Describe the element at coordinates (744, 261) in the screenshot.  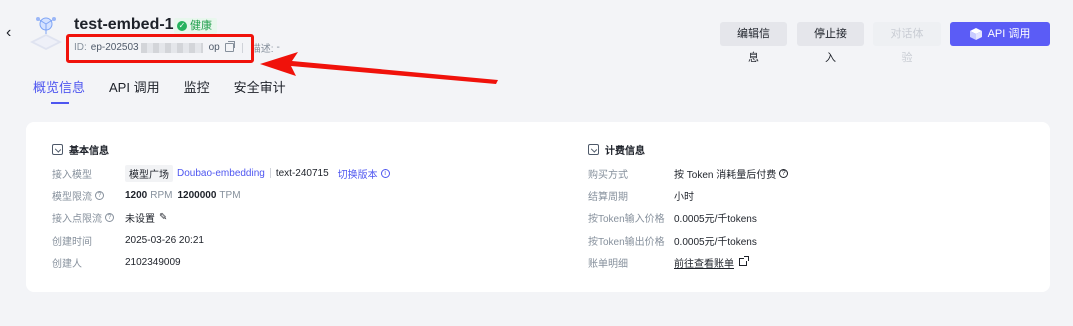
I see `external-link-icon` at that location.